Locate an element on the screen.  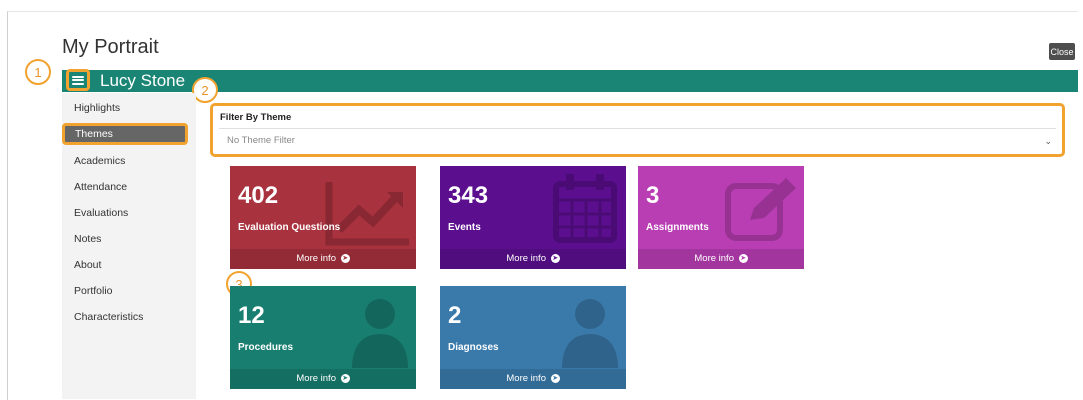
tile-value: 343 is located at coordinates (468, 195).